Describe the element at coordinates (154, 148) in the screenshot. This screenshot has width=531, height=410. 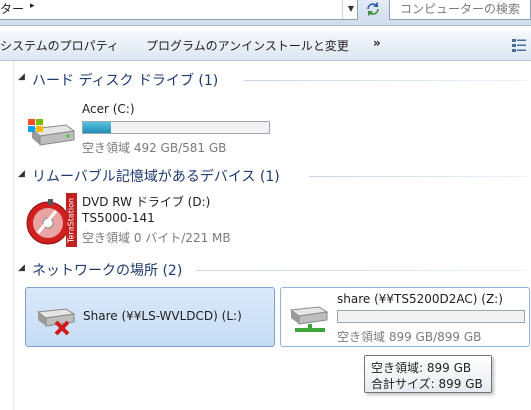
I see `free-space-text: 空き領域 492 GB/581 GB` at that location.